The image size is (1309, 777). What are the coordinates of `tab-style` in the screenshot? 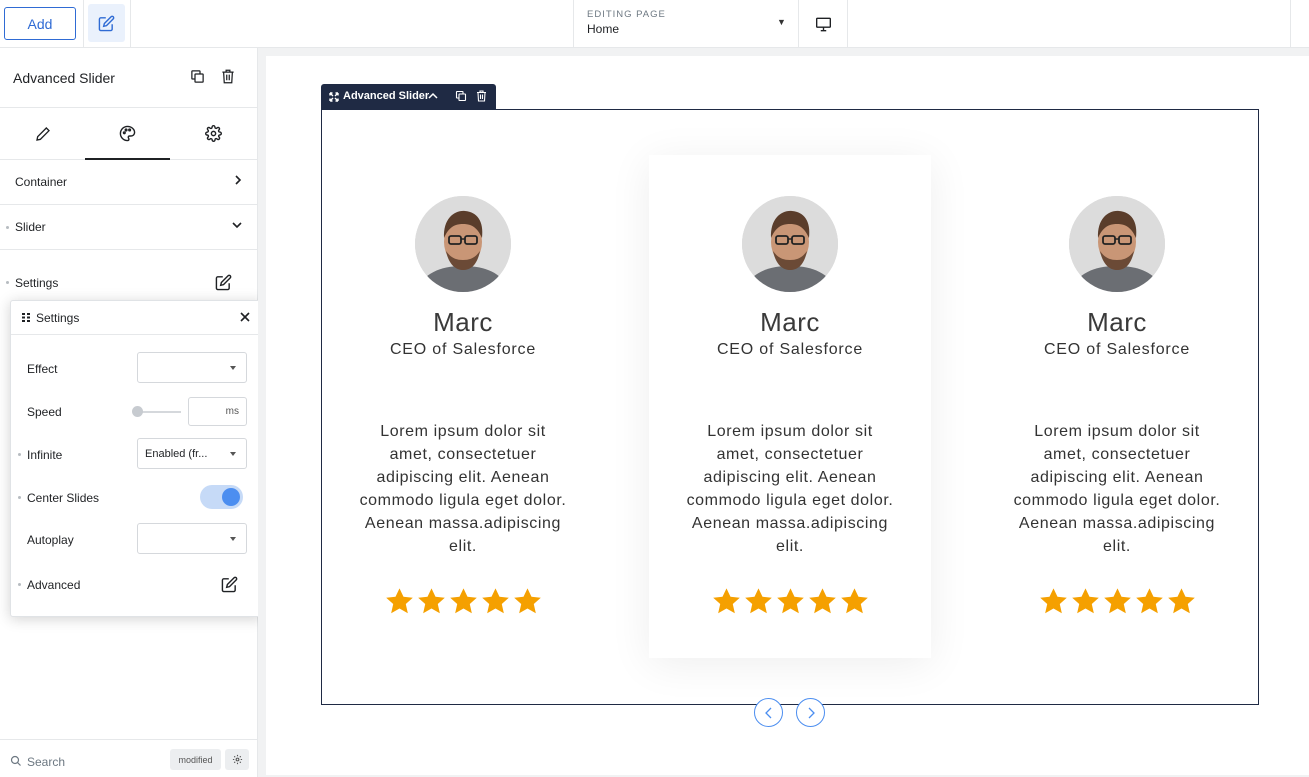 It's located at (127, 134).